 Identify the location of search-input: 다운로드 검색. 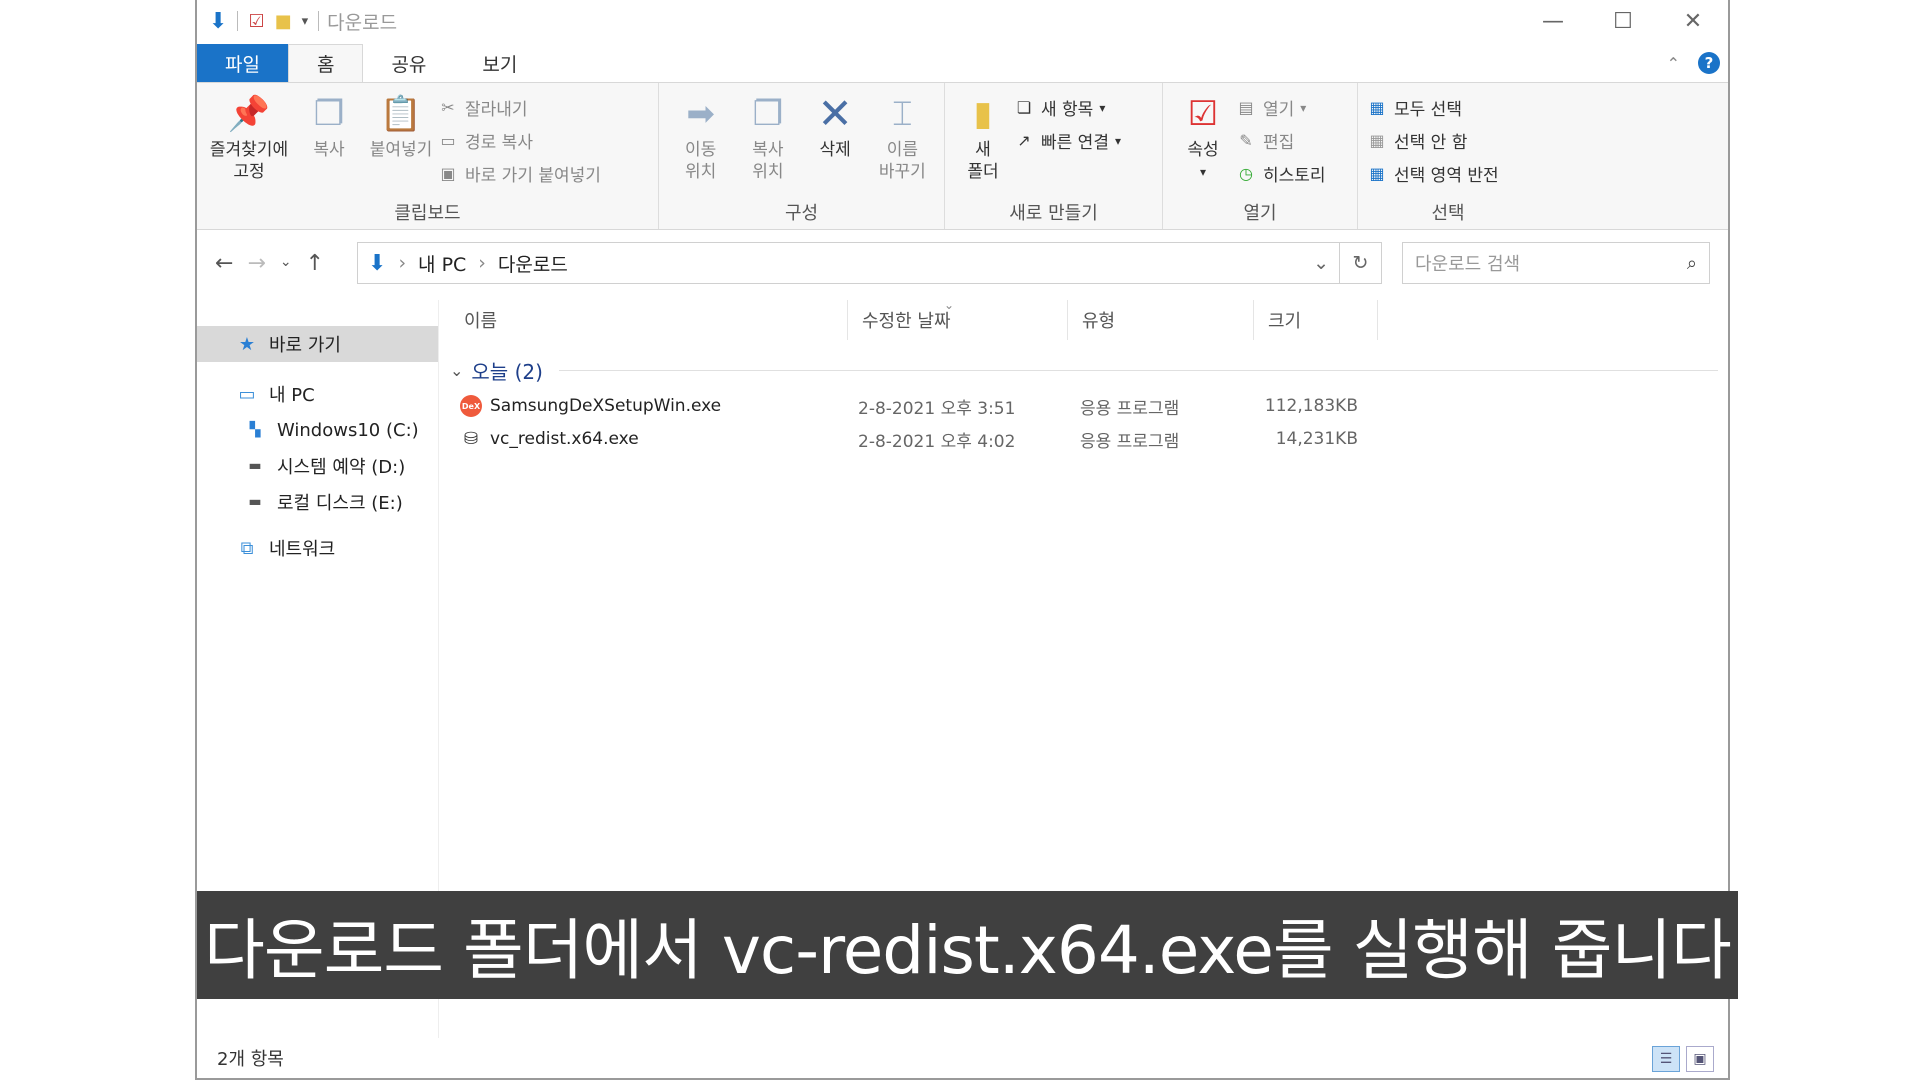
(1467, 263).